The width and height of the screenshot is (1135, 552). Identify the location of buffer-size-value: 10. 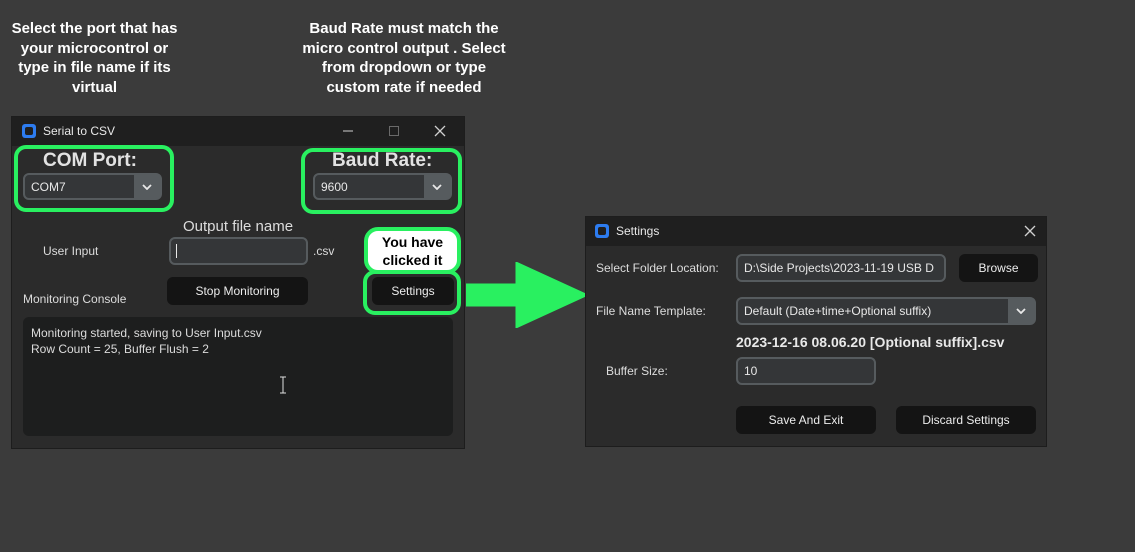
(751, 371).